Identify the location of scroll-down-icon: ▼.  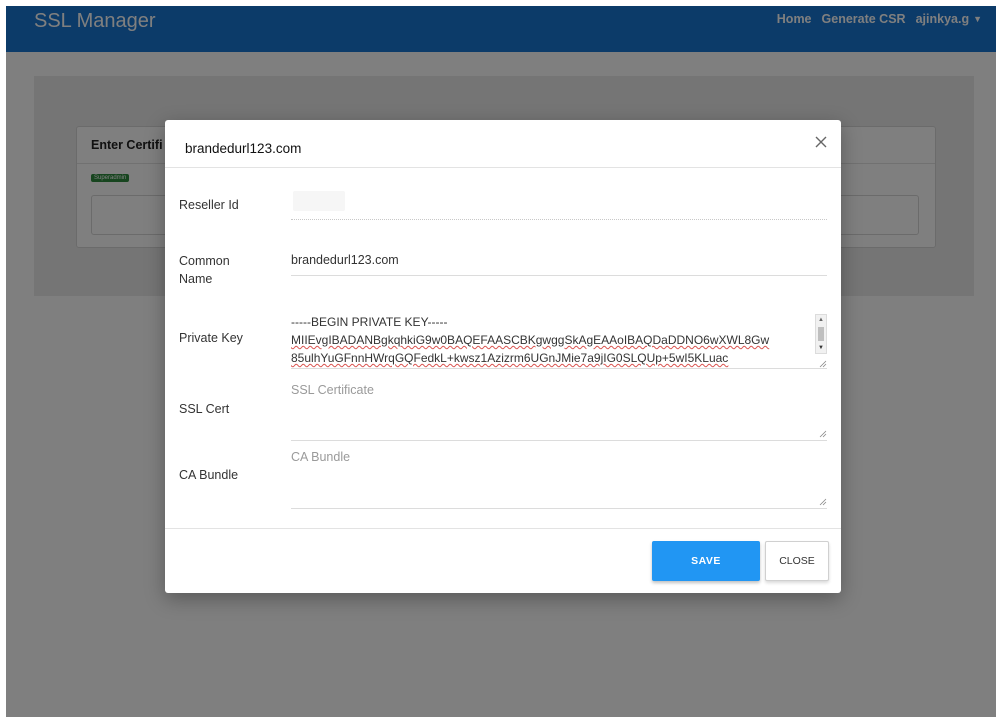
(821, 348).